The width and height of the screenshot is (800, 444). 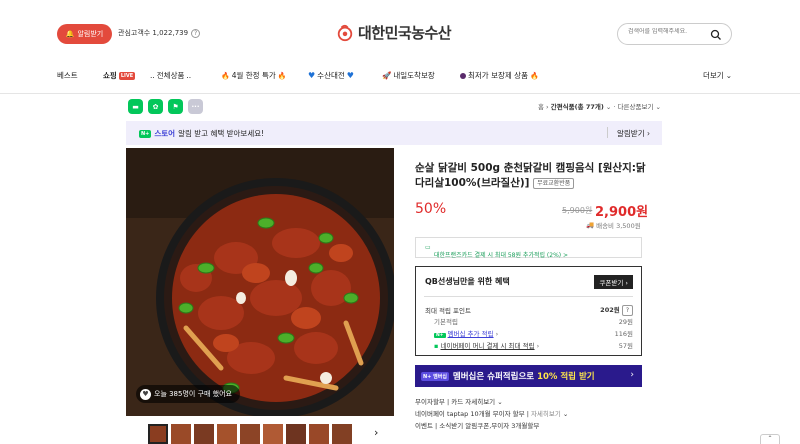 I want to click on discount-rate: 50%, so click(x=431, y=209).